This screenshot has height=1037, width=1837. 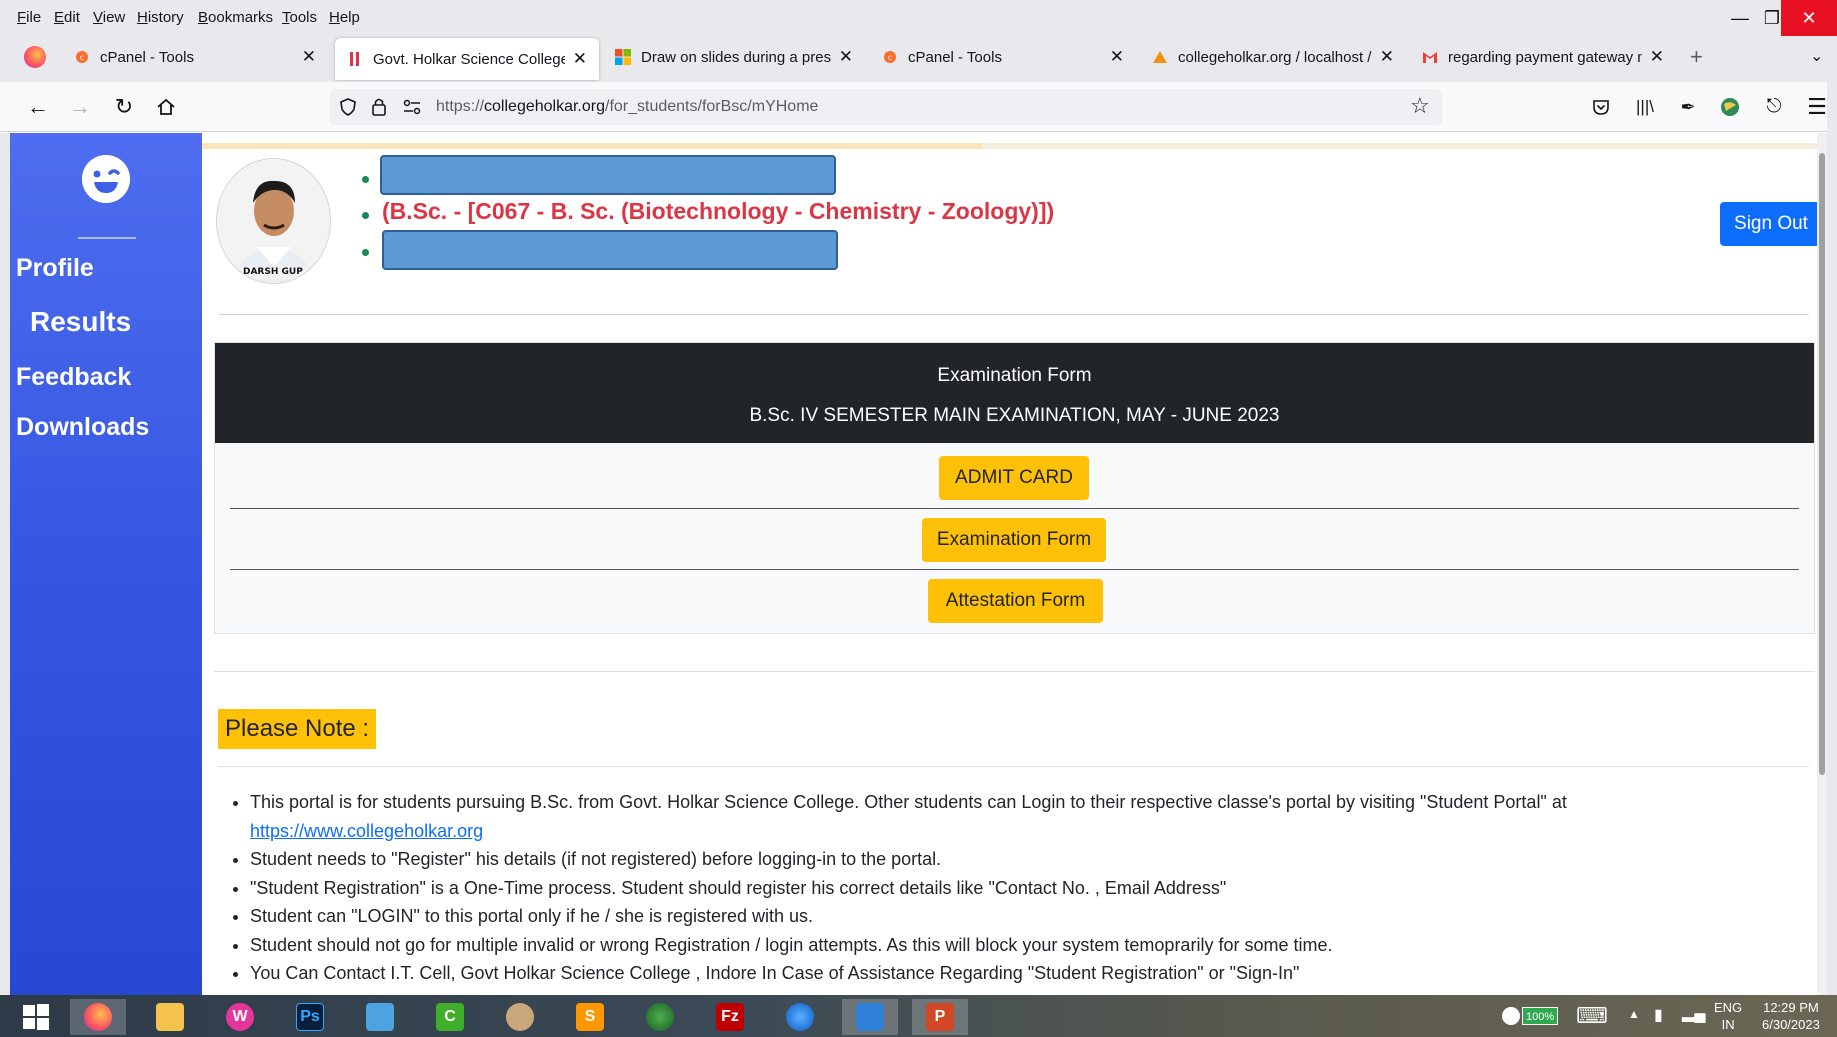 I want to click on show-hidden-icons-chevron-icon: ▲, so click(x=1634, y=1014).